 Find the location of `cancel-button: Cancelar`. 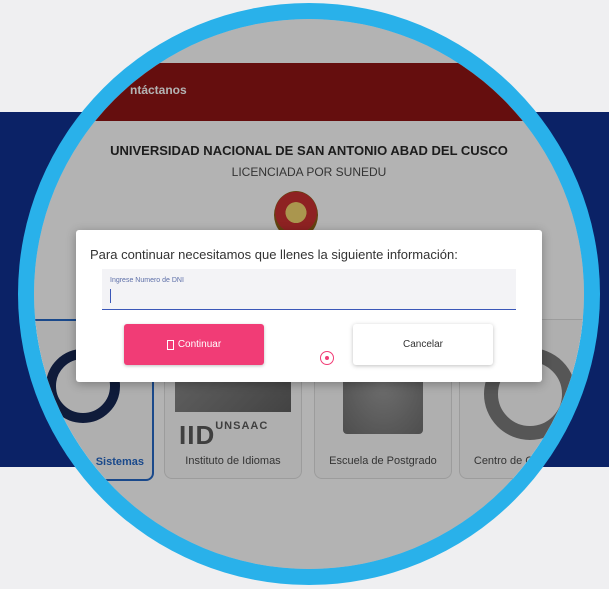

cancel-button: Cancelar is located at coordinates (423, 344).